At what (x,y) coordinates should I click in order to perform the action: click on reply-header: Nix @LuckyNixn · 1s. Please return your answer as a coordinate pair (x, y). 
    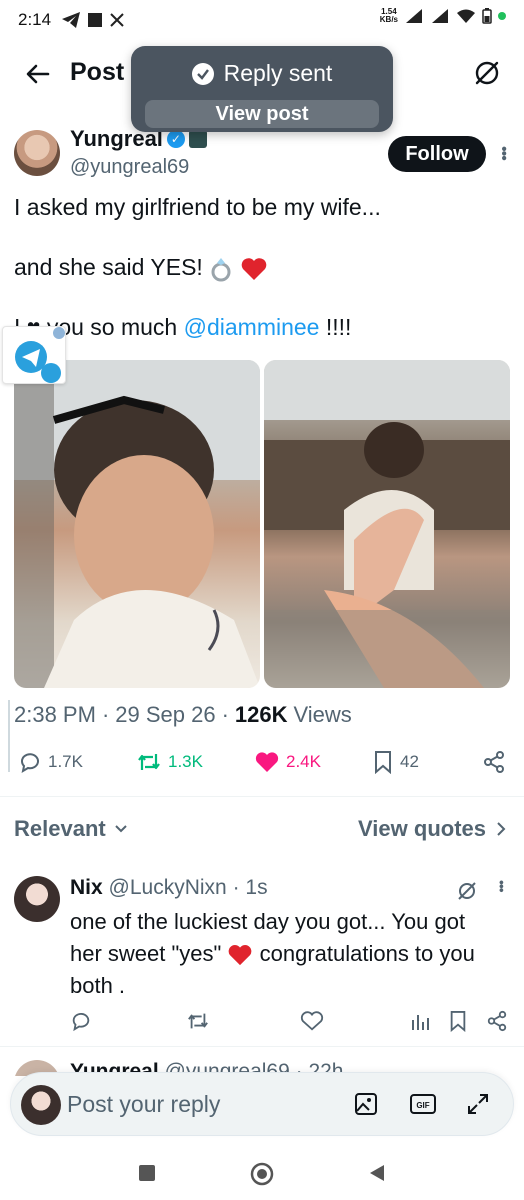
    Looking at the image, I should click on (169, 888).